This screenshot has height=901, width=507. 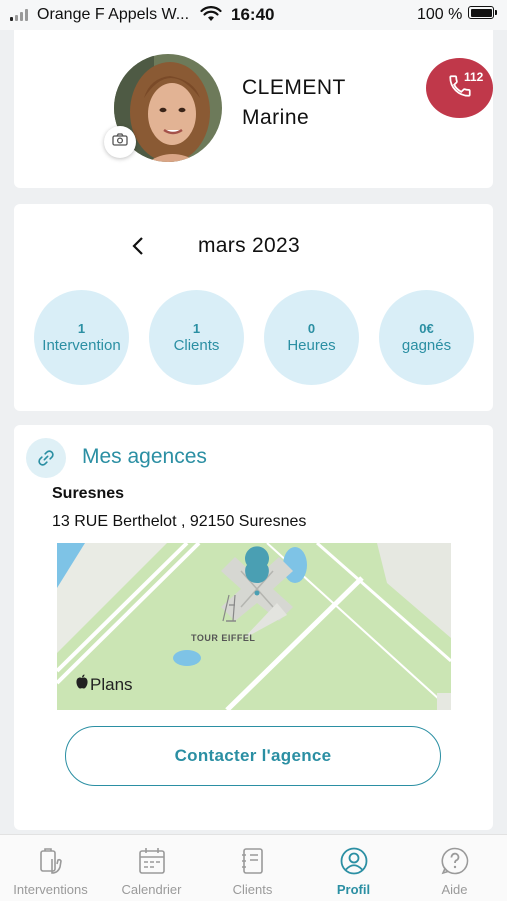 I want to click on previous-month-button, so click(x=138, y=248).